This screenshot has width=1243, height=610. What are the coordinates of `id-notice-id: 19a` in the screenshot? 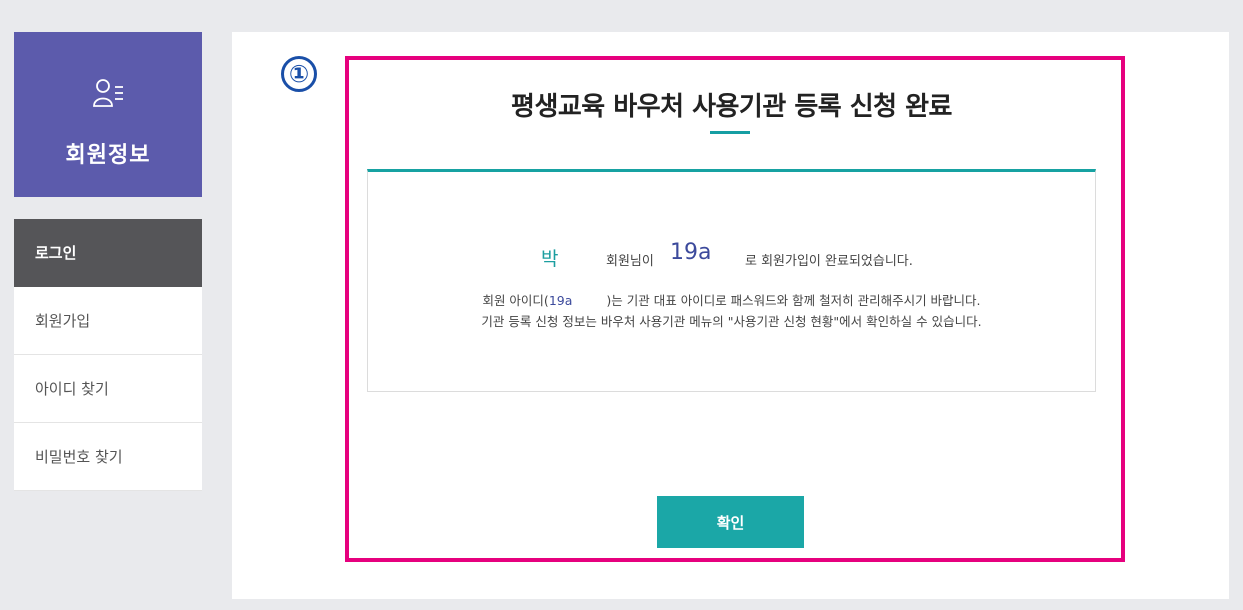 It's located at (560, 300).